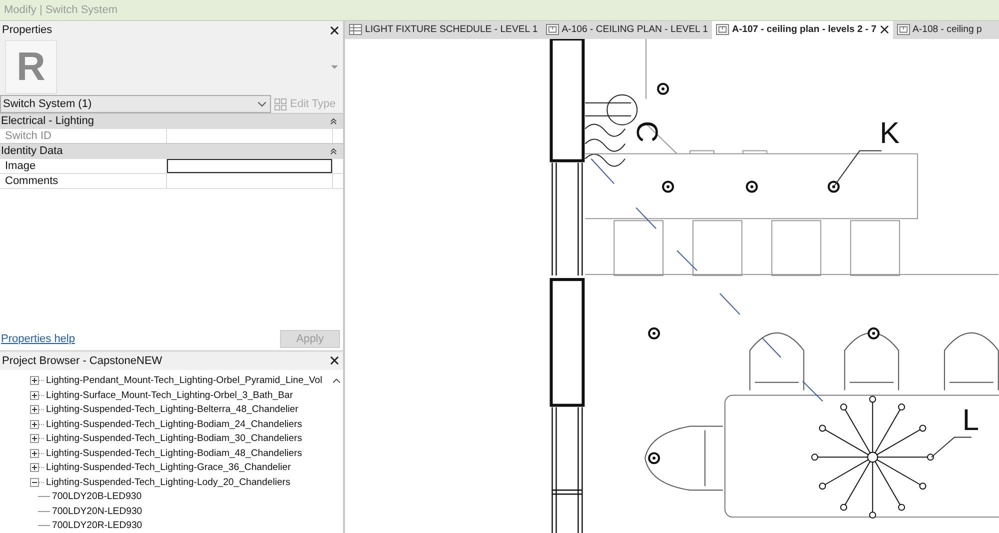 This screenshot has width=999, height=533. What do you see at coordinates (61, 10) in the screenshot?
I see `context-title: Modify | Switch System` at bounding box center [61, 10].